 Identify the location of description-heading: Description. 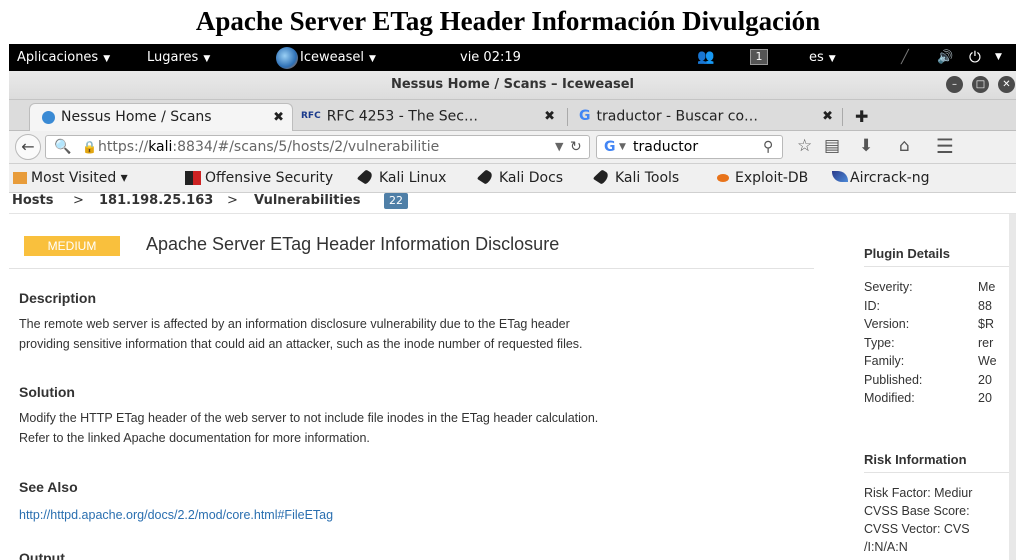
(58, 298).